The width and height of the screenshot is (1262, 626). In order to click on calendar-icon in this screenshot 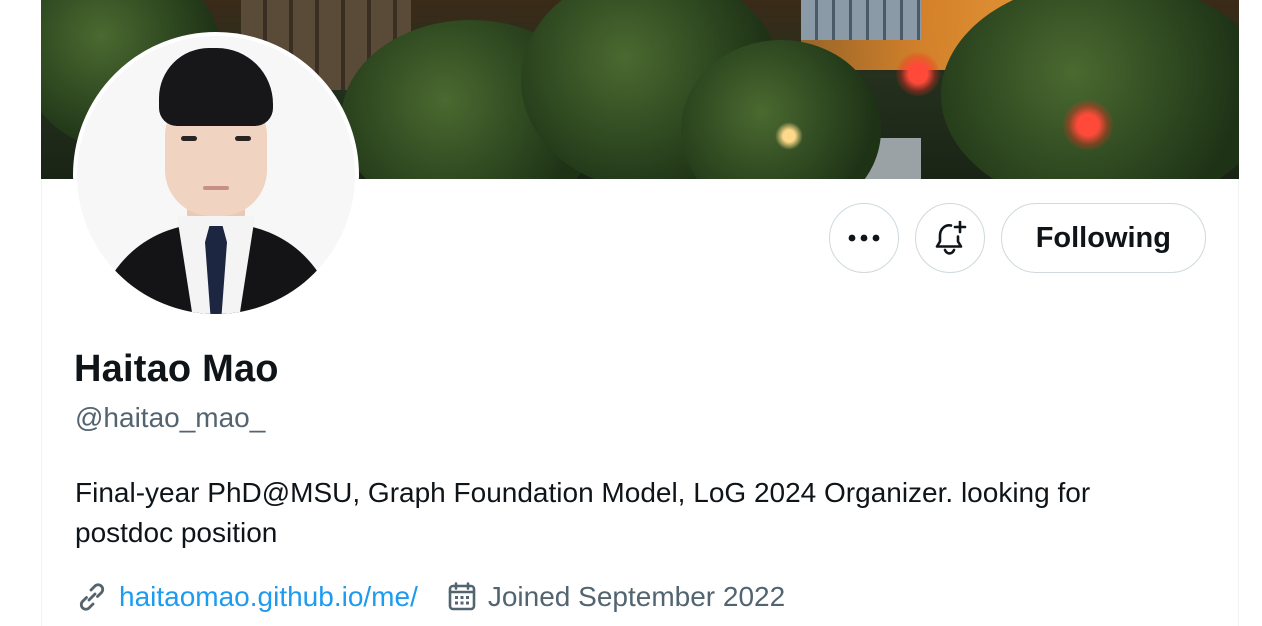, I will do `click(462, 596)`.